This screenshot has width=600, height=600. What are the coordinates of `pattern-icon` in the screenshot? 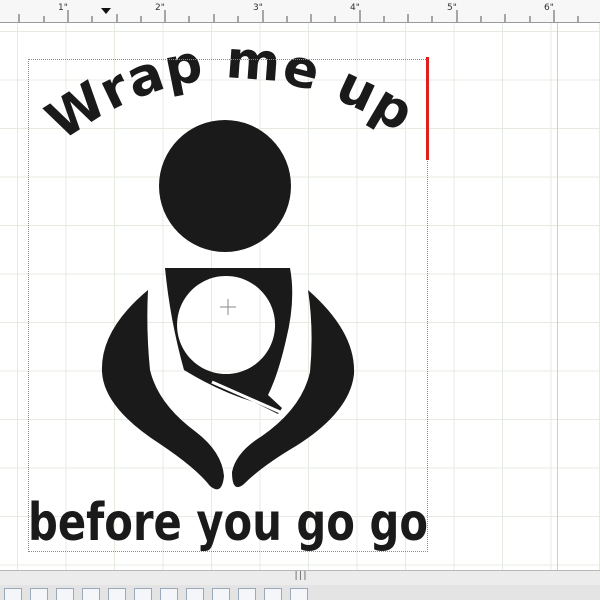 It's located at (195, 594).